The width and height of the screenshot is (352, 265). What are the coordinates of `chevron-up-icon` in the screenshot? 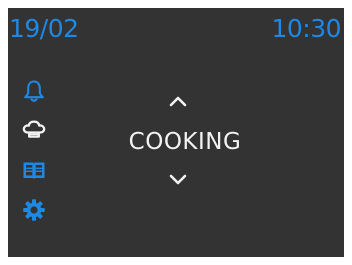 It's located at (178, 101).